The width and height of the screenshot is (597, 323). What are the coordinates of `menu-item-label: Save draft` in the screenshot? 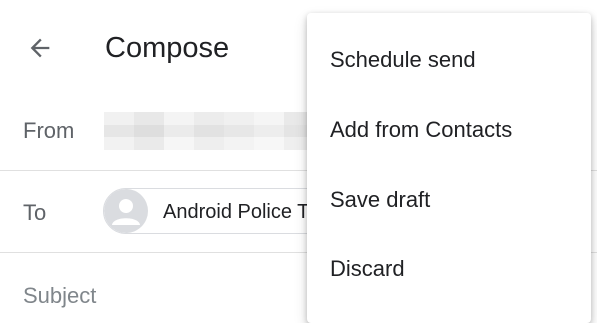 It's located at (380, 199).